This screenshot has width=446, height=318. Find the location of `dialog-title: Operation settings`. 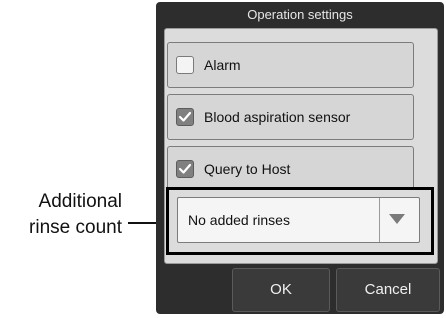

dialog-title: Operation settings is located at coordinates (300, 14).